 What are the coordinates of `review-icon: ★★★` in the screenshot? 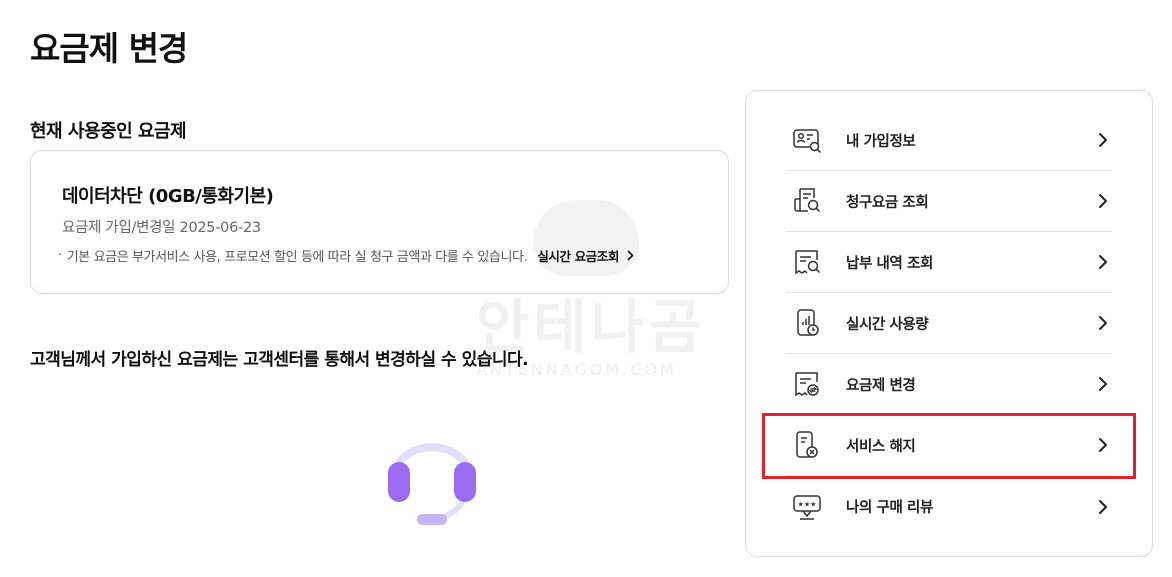 It's located at (807, 507).